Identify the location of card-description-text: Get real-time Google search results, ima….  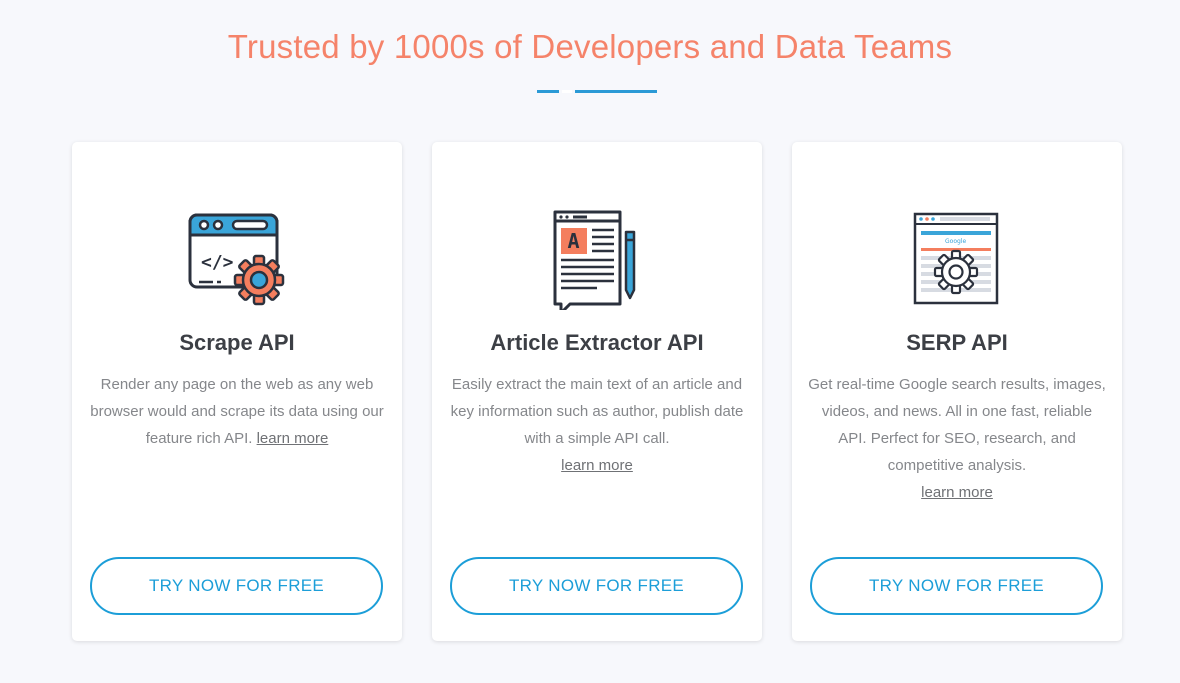
(957, 425).